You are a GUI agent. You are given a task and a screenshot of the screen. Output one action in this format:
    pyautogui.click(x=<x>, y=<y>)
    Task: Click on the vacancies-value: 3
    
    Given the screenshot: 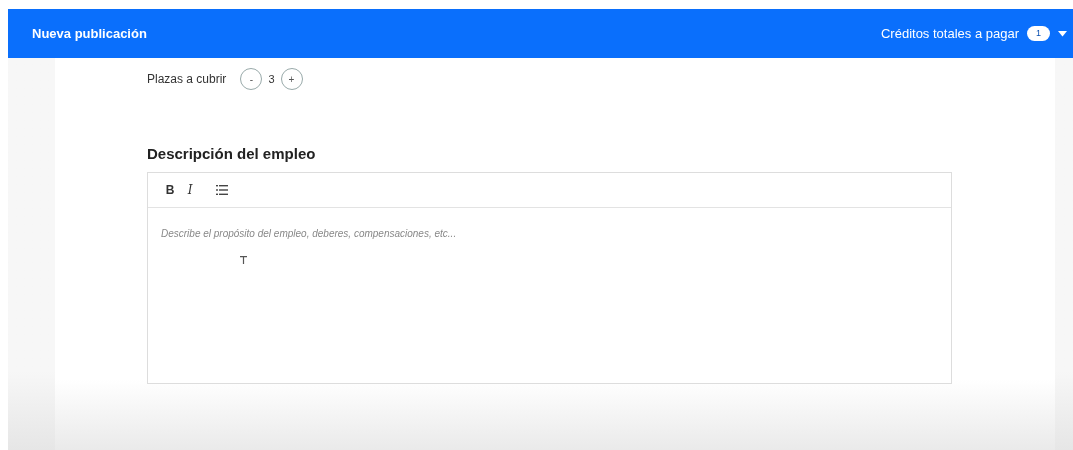 What is the action you would take?
    pyautogui.click(x=271, y=79)
    